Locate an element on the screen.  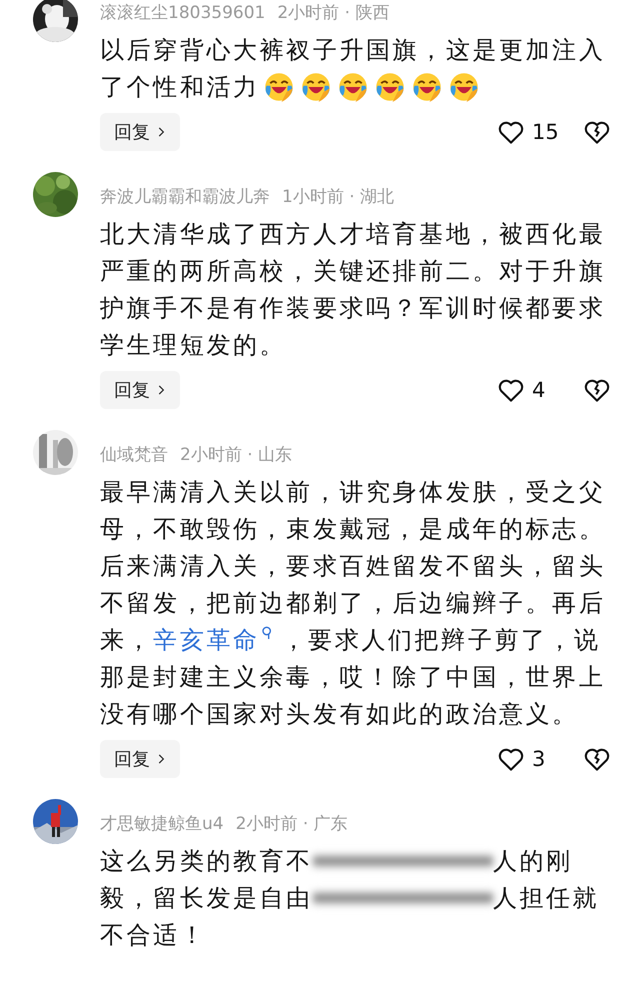
username: 滚滚红尘180359601 is located at coordinates (183, 12).